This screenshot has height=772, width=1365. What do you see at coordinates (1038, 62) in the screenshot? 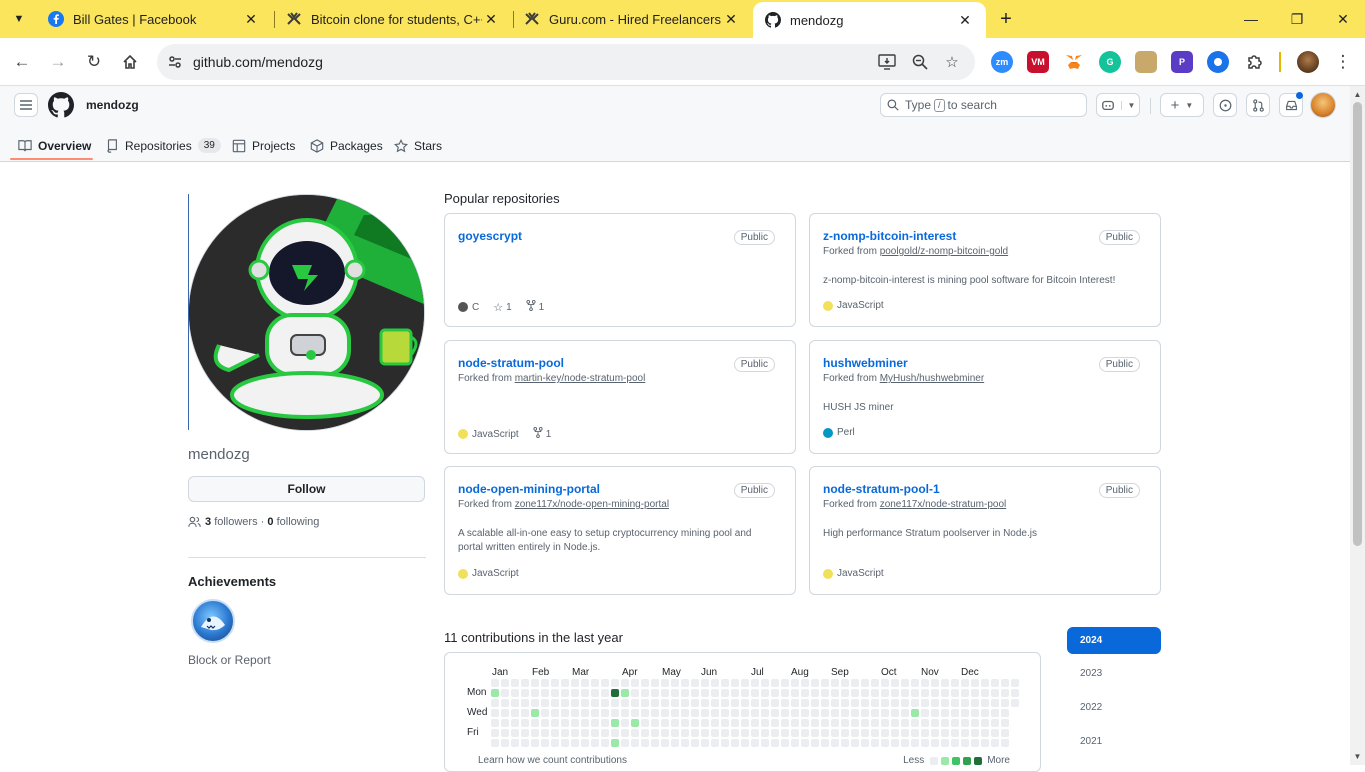
I see `vm-extension-icon: VM` at bounding box center [1038, 62].